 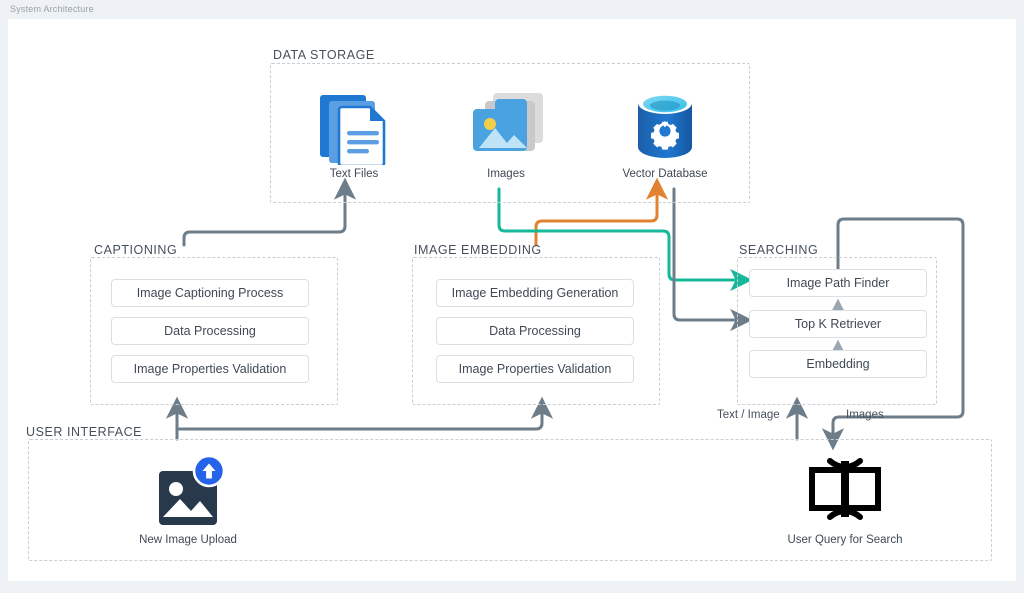 What do you see at coordinates (838, 324) in the screenshot?
I see `searching-step-top-k-retriever: Top K Retriever` at bounding box center [838, 324].